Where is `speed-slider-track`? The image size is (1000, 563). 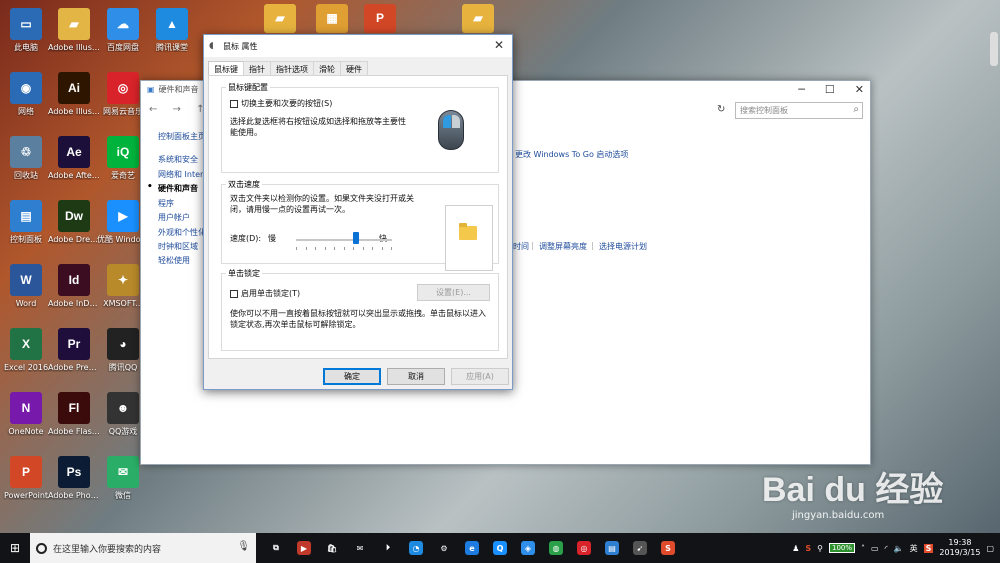 speed-slider-track is located at coordinates (344, 240).